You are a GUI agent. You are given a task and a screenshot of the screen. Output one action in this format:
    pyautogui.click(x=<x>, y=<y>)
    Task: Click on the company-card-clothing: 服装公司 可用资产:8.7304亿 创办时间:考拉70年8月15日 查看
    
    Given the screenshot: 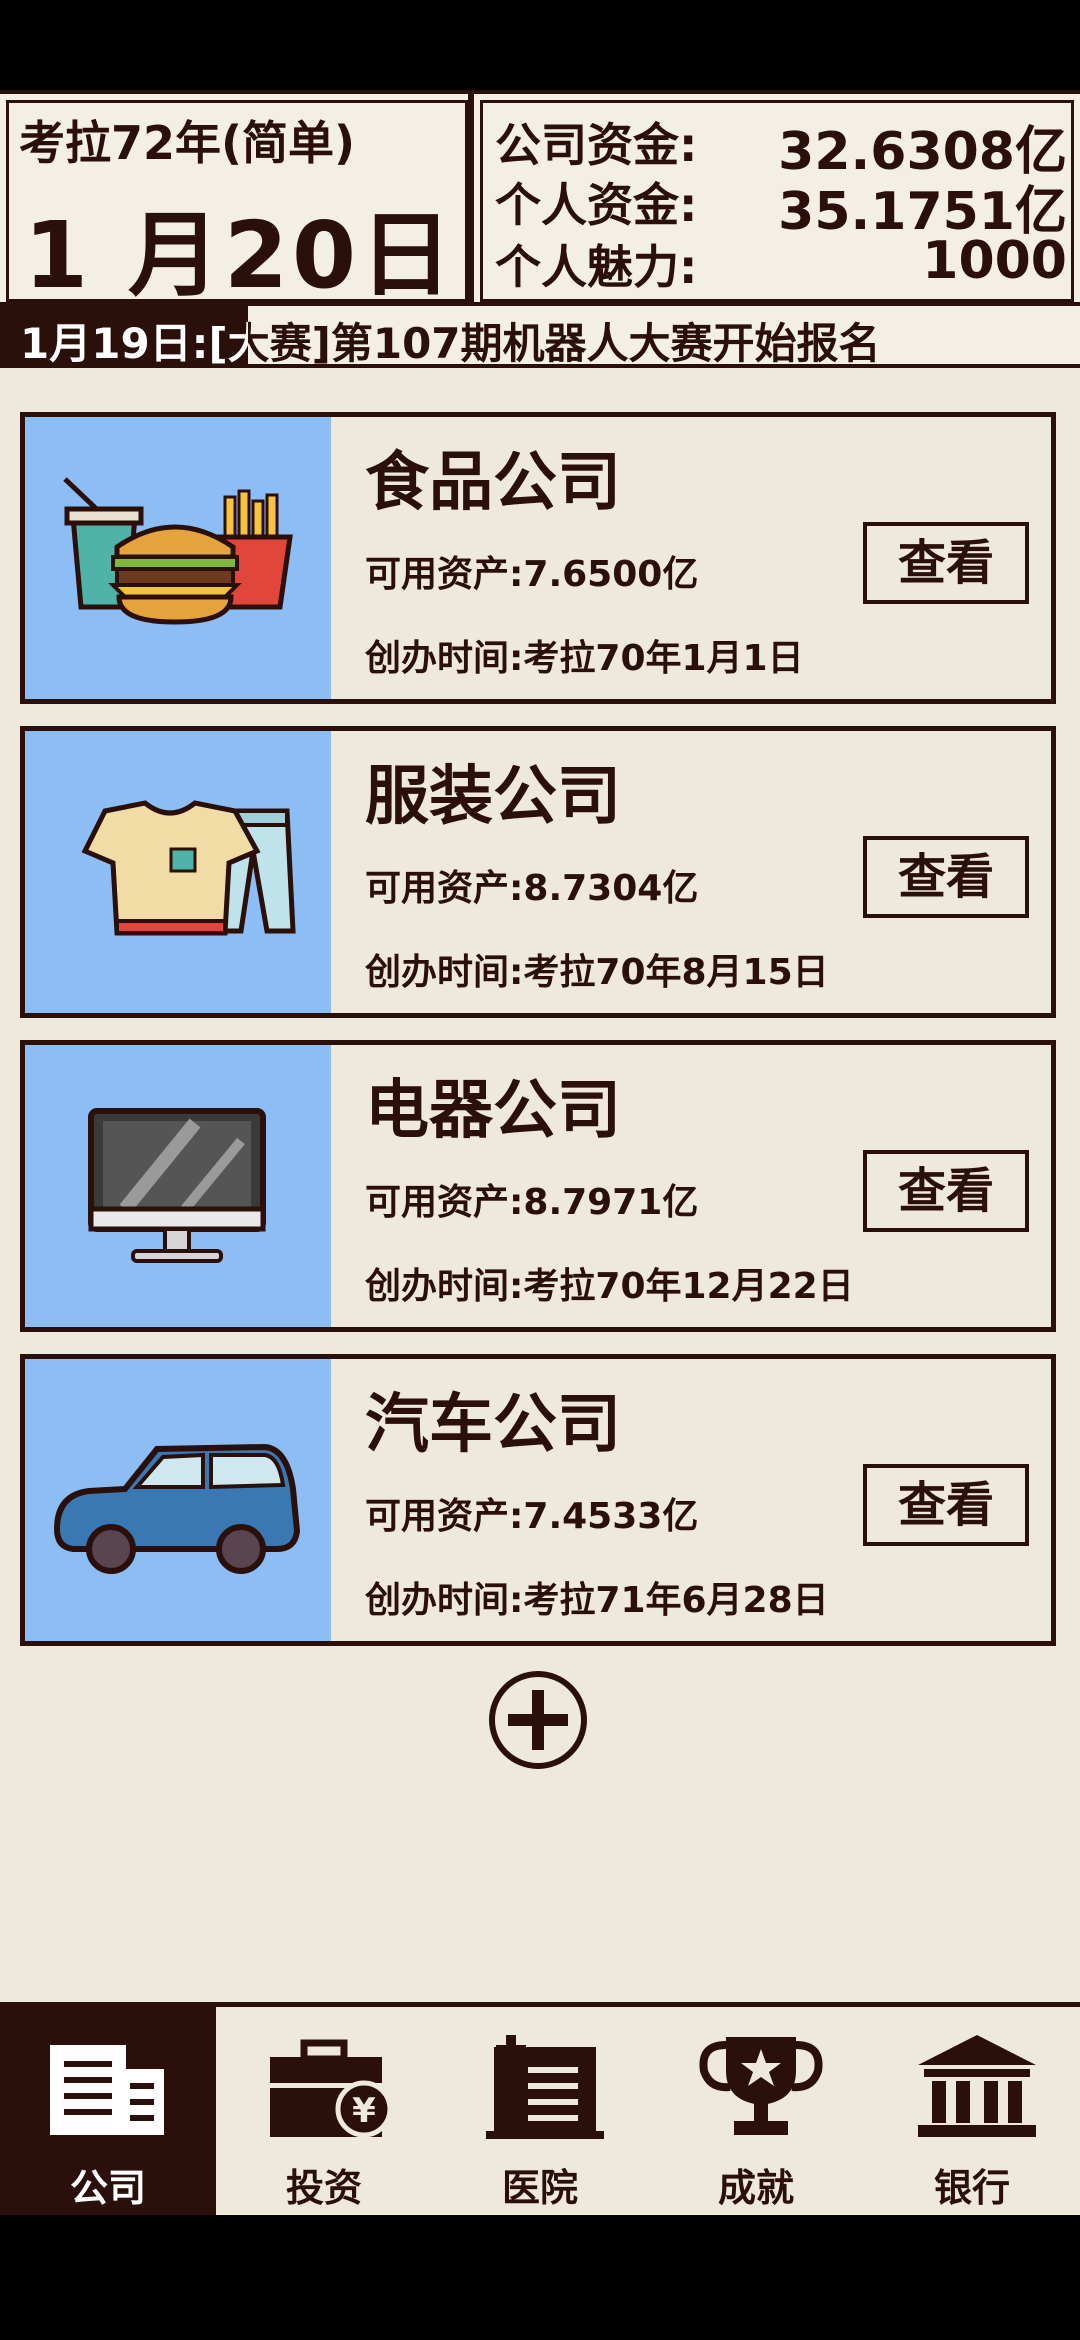 What is the action you would take?
    pyautogui.click(x=538, y=872)
    